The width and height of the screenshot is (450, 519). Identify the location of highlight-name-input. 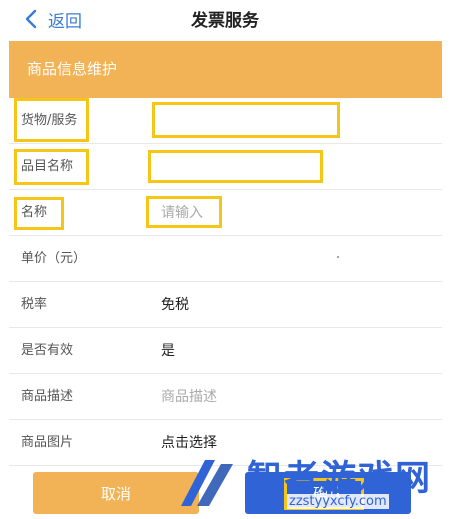
(184, 212).